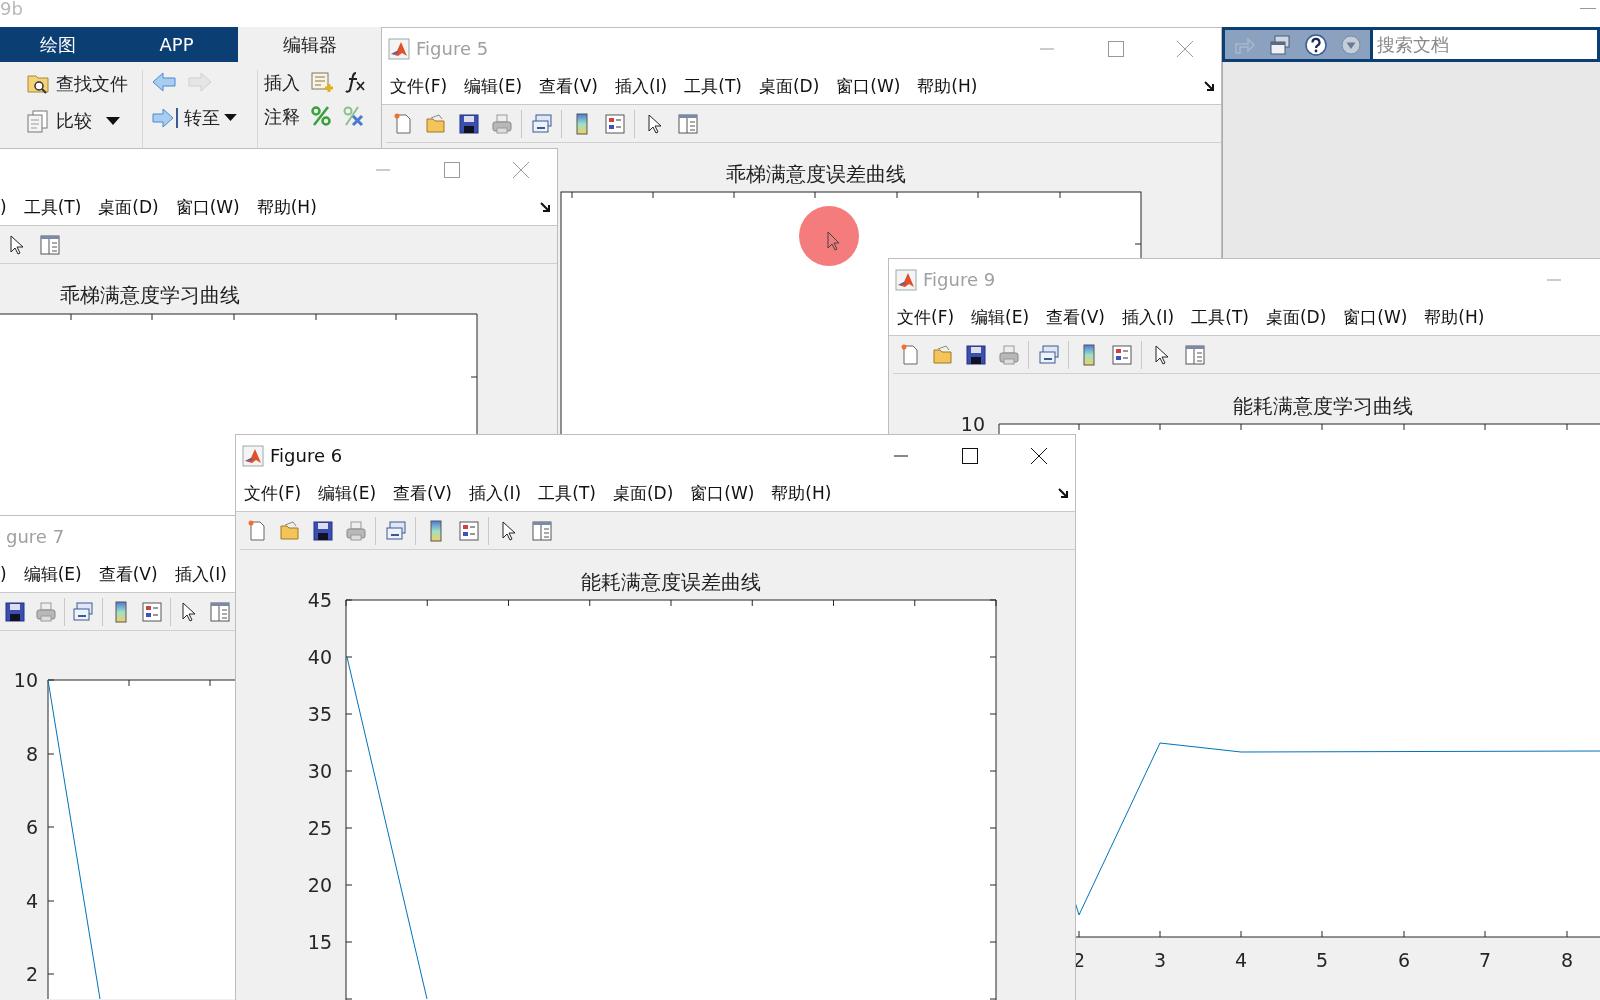 This screenshot has width=1600, height=1000. I want to click on comment-button: 注释, so click(282, 116).